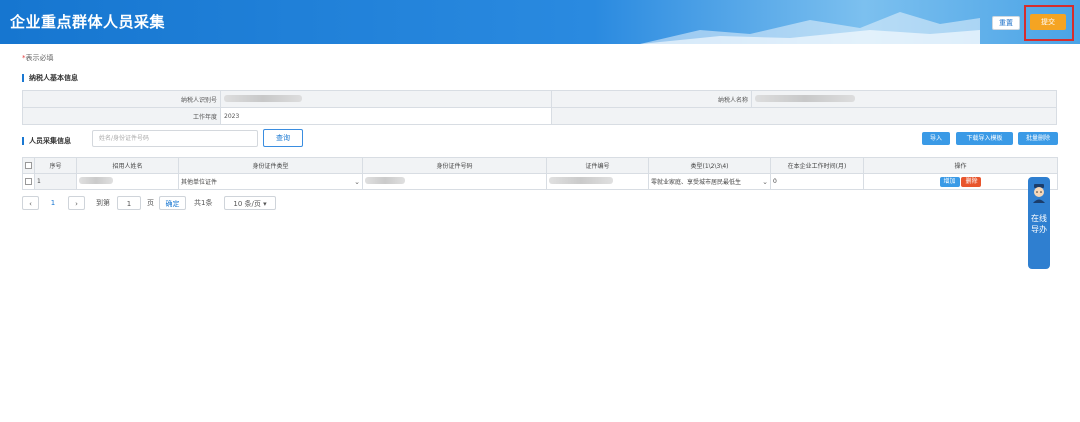 Image resolution: width=1080 pixels, height=422 pixels. I want to click on column-header: 类型(1\2\3\4), so click(709, 165).